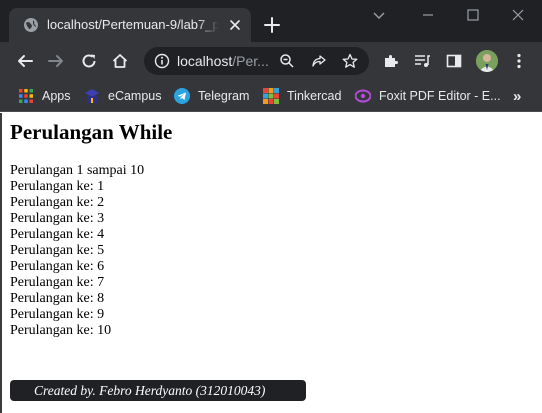  Describe the element at coordinates (26, 96) in the screenshot. I see `apps-grid-icon` at that location.